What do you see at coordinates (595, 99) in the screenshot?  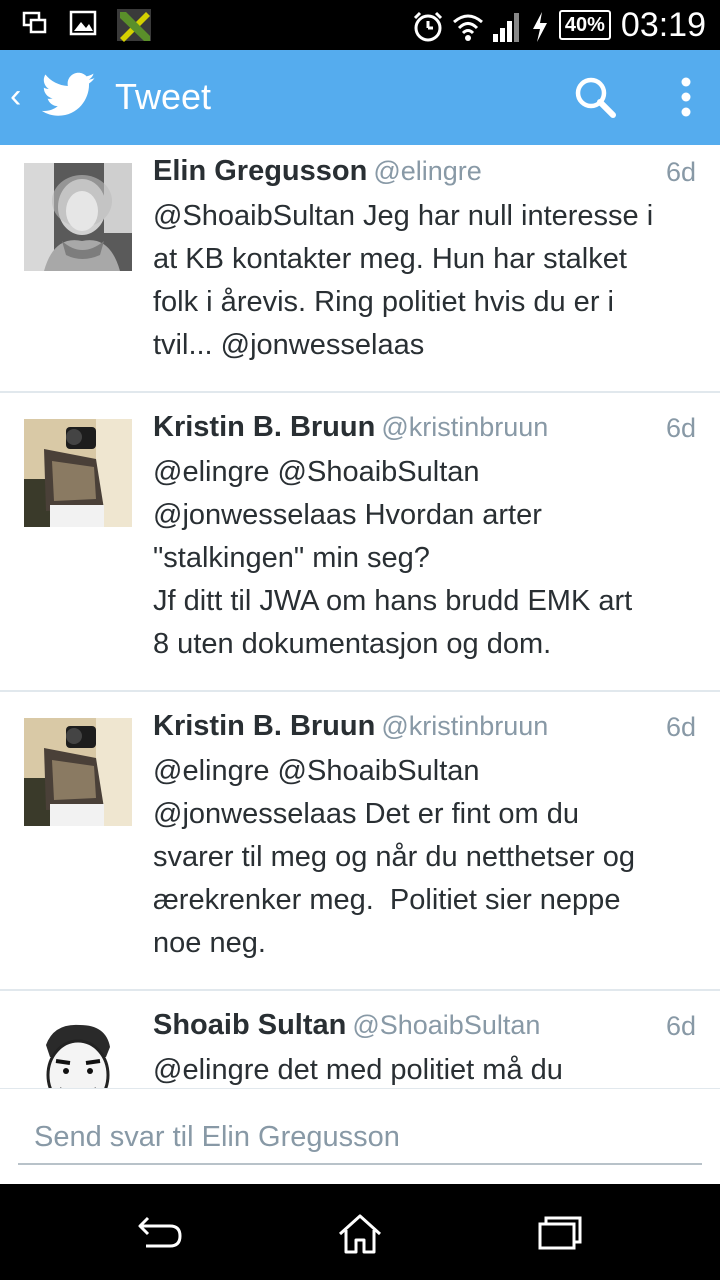 I see `search-icon` at bounding box center [595, 99].